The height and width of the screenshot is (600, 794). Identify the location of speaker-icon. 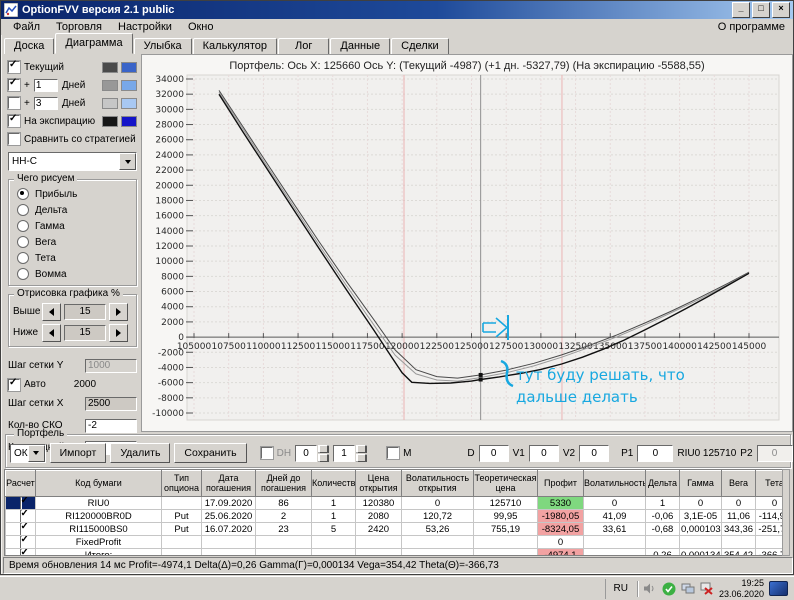
(650, 589).